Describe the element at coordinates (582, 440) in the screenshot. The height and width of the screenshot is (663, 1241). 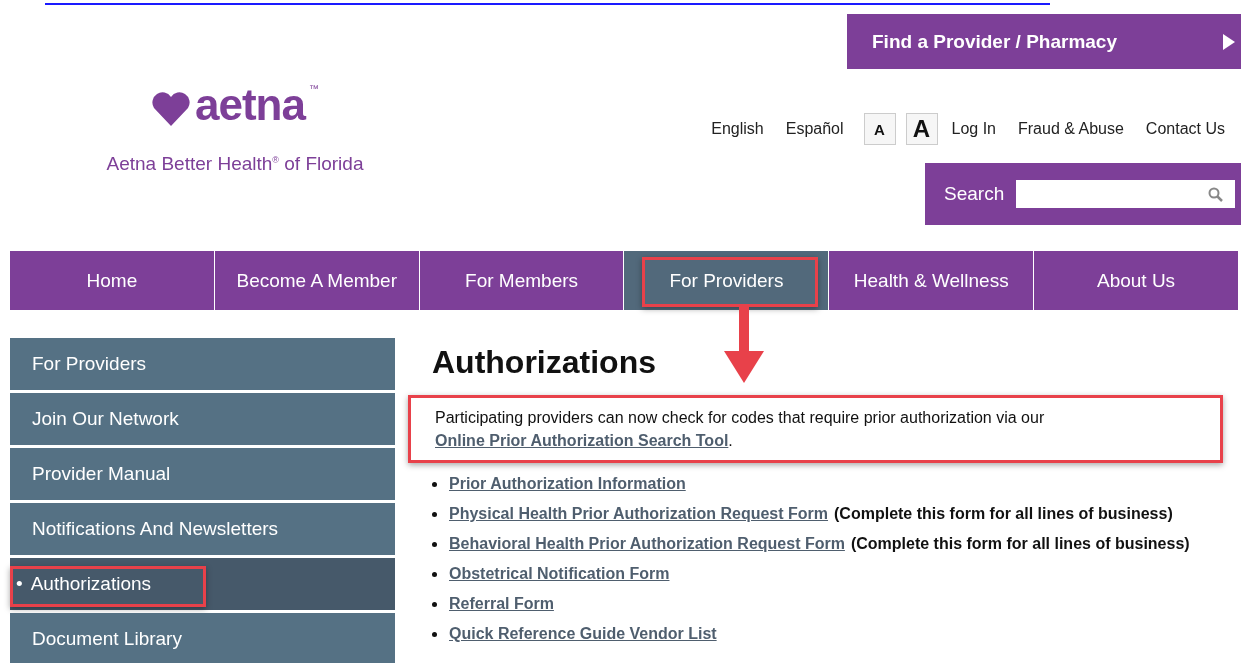
I see `search-tool-link: Online Prior Authorization Search Tool` at that location.